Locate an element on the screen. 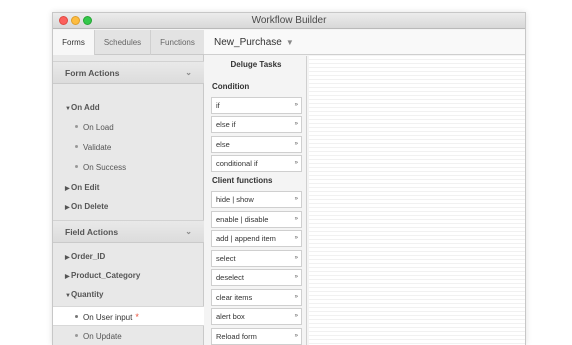 The image size is (572, 345). on-user-input-label: On User input is located at coordinates (108, 317).